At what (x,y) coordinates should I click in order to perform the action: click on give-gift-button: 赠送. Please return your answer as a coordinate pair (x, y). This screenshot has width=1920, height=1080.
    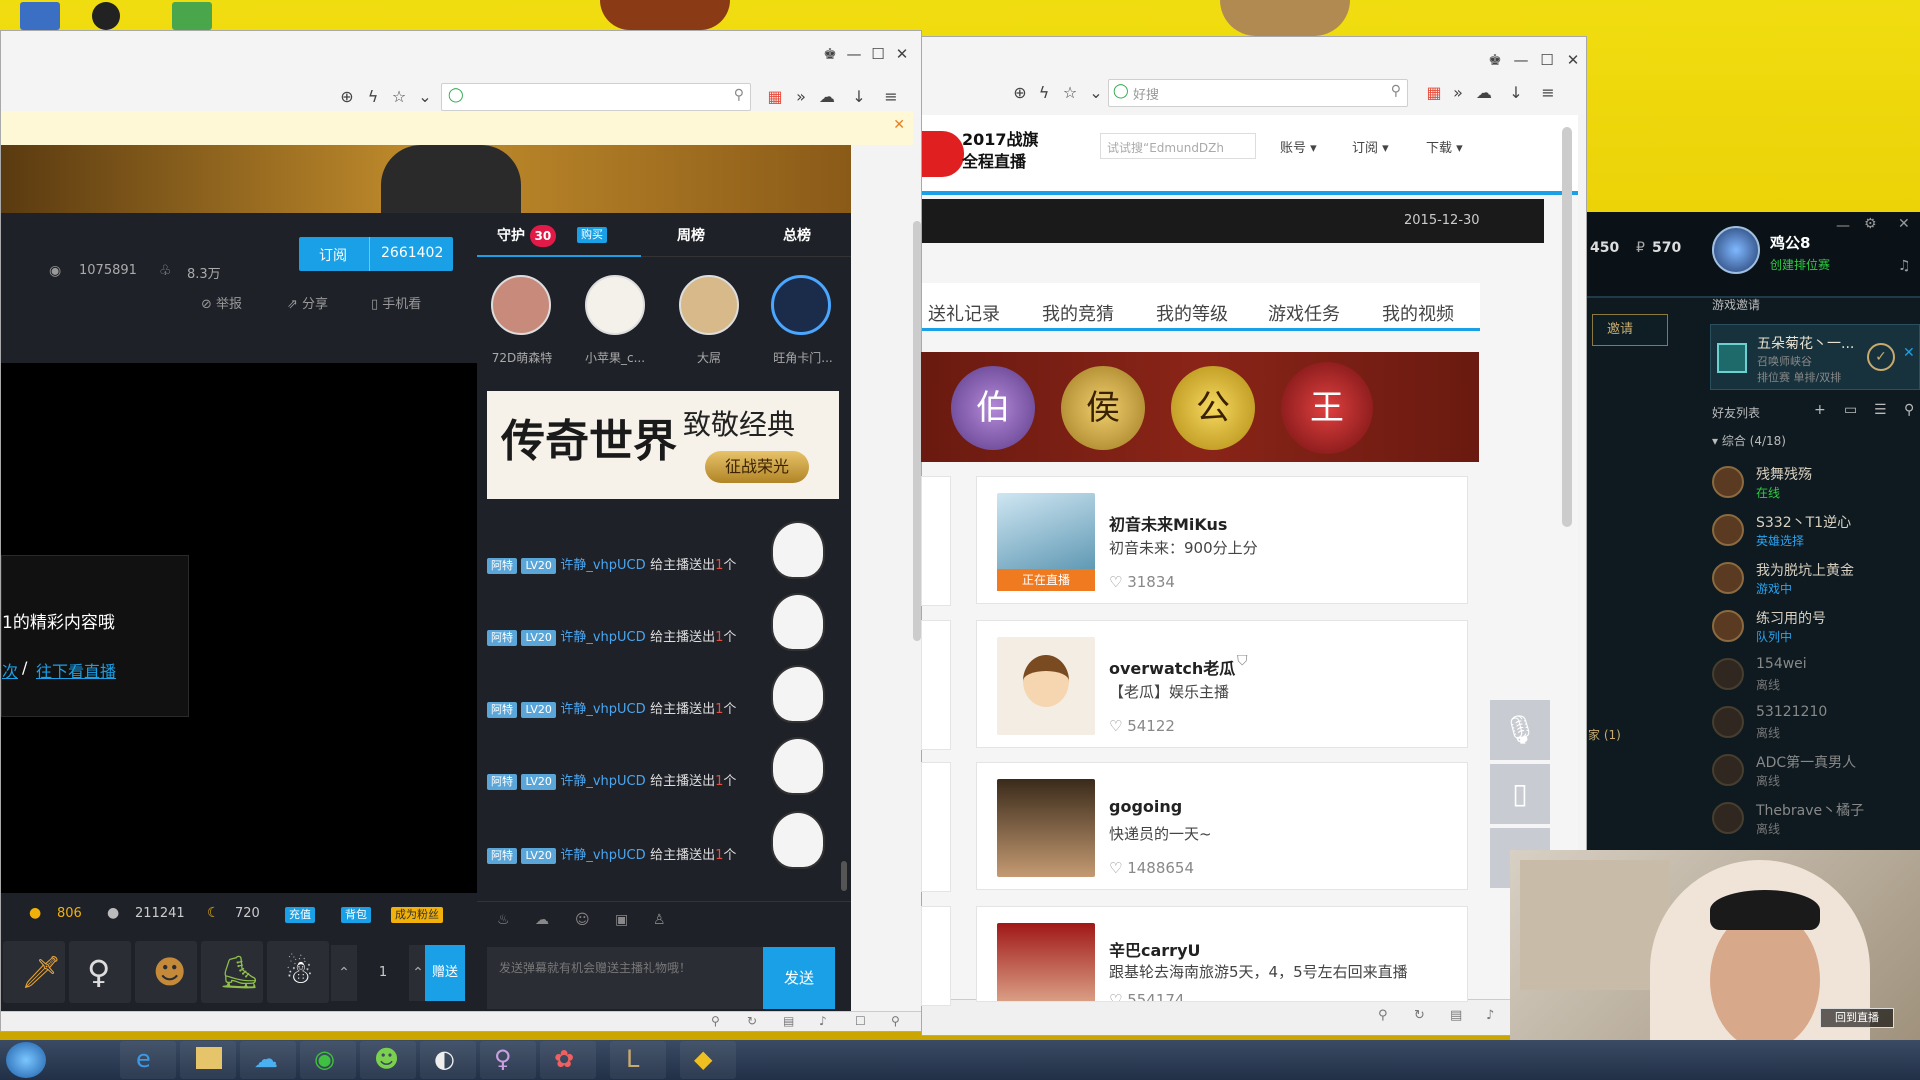
    Looking at the image, I should click on (445, 973).